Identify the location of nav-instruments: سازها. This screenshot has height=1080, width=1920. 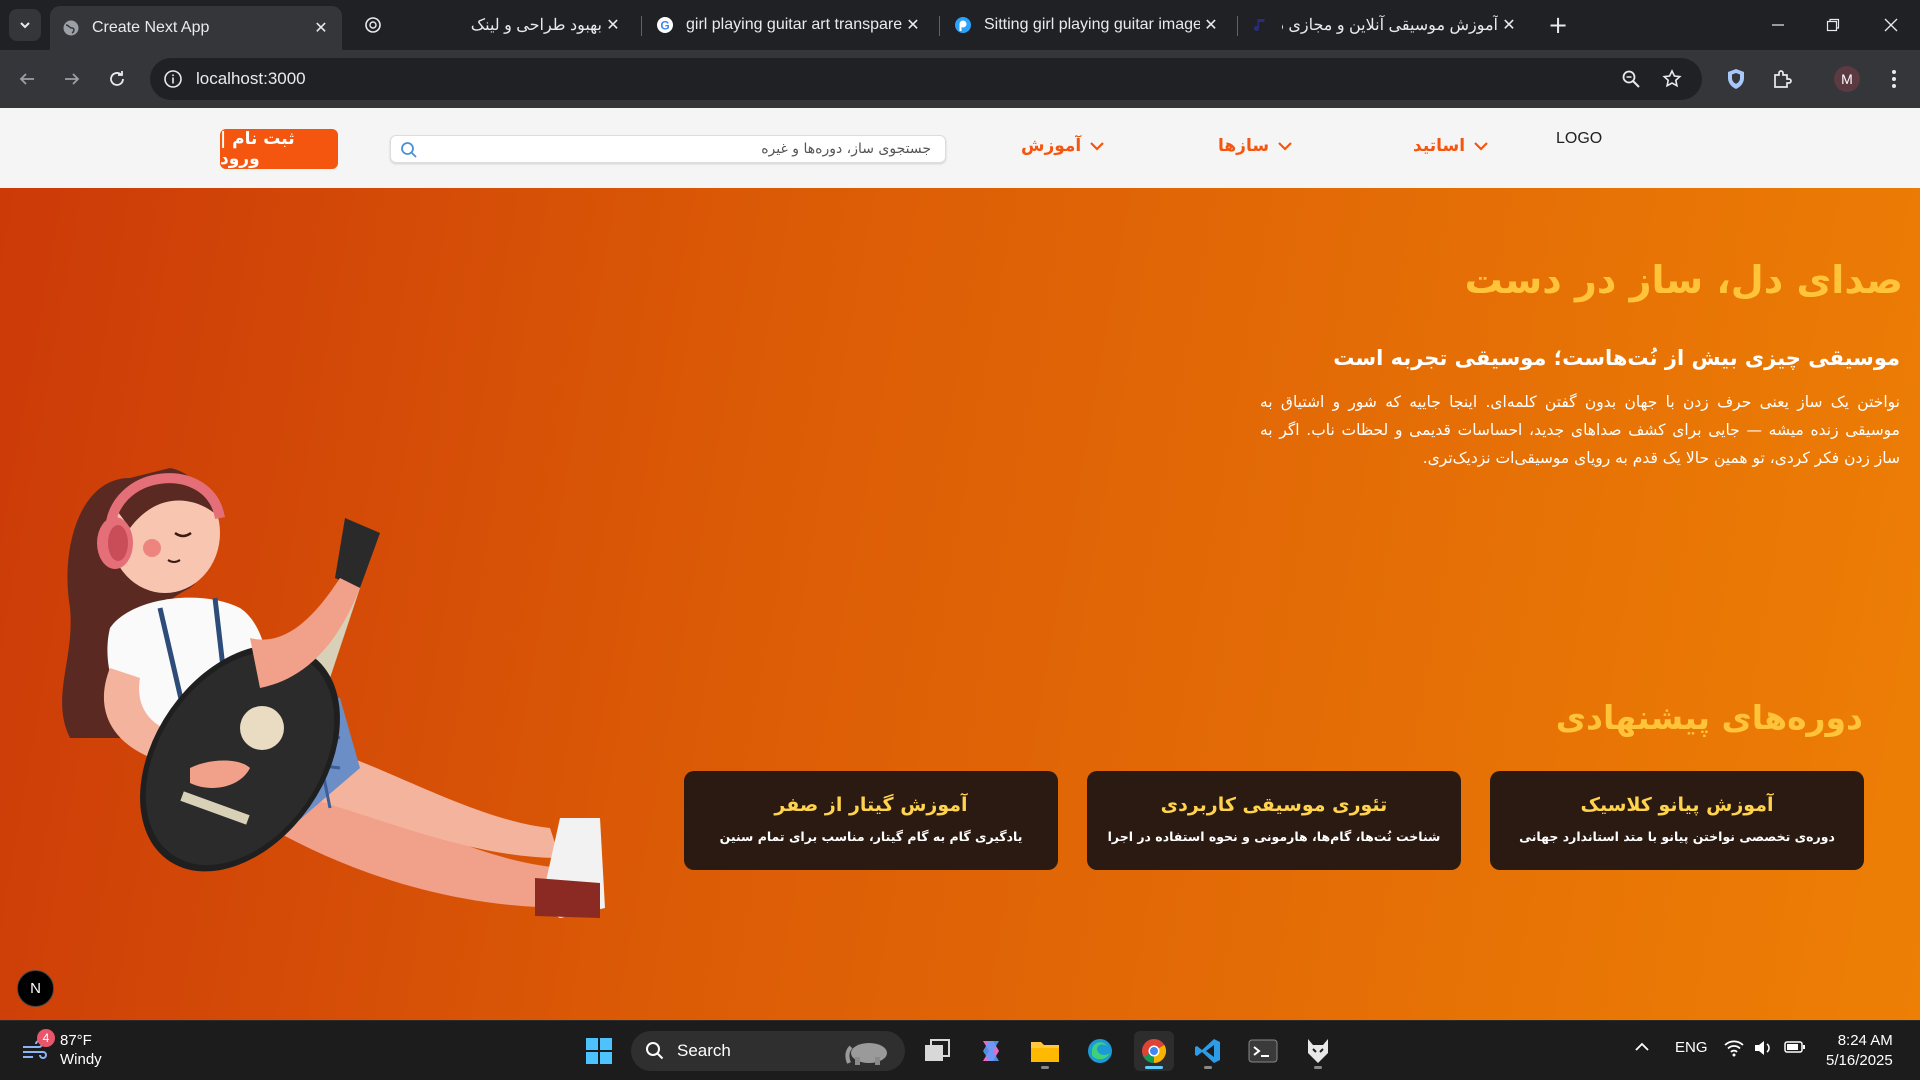
(1255, 146).